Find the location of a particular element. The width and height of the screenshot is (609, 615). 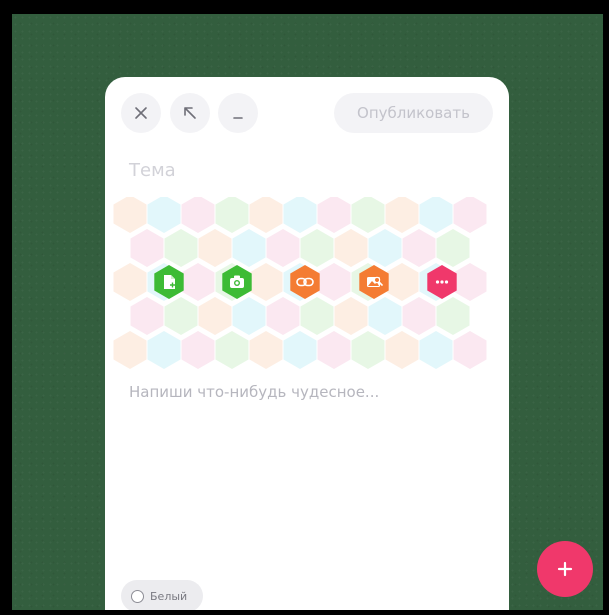

minimize-button is located at coordinates (238, 113).